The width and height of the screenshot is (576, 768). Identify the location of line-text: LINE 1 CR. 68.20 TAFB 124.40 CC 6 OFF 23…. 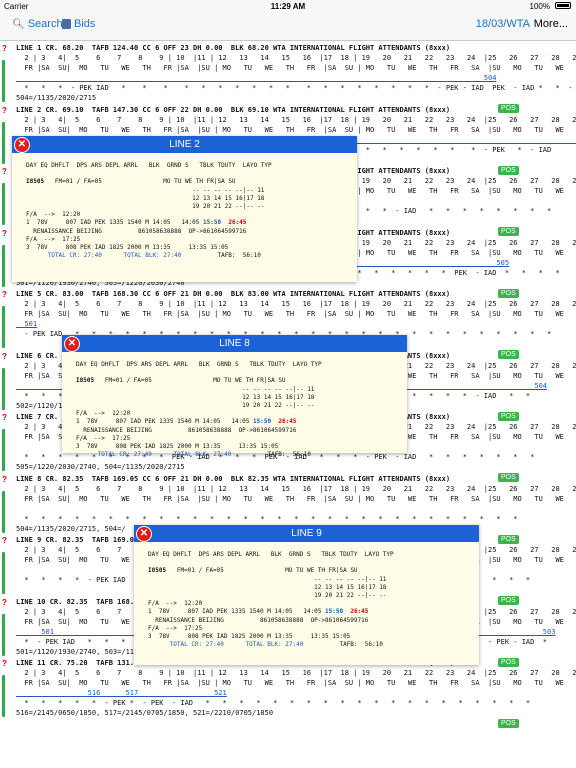
(296, 73).